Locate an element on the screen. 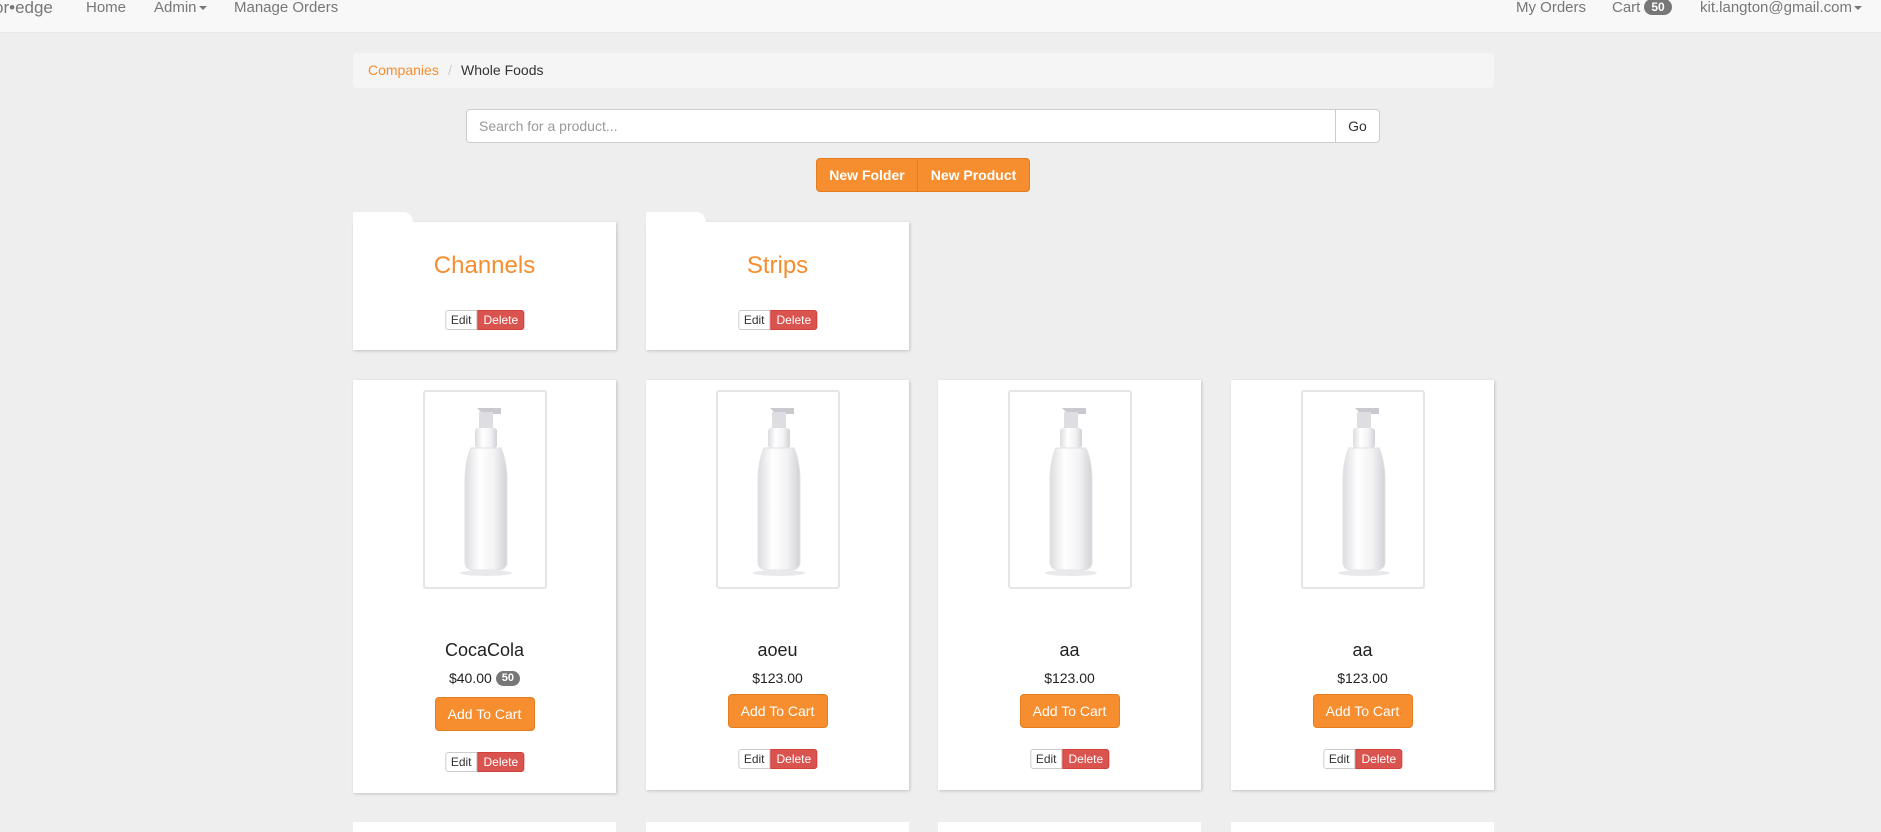 This screenshot has width=1881, height=832. cart-label: Cart is located at coordinates (1626, 8).